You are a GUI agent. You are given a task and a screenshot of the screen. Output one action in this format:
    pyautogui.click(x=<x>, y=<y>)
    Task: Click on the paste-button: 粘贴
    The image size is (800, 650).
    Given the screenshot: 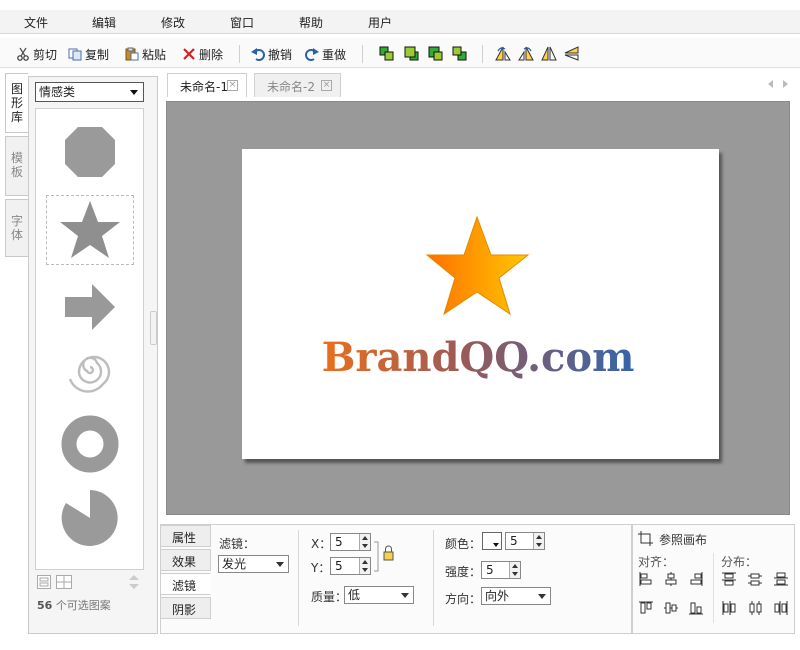 What is the action you would take?
    pyautogui.click(x=145, y=54)
    